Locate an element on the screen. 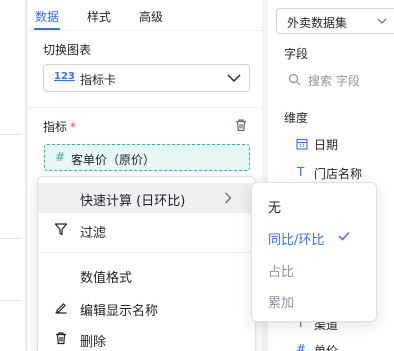  dataset-value: 外卖数据集 is located at coordinates (317, 23).